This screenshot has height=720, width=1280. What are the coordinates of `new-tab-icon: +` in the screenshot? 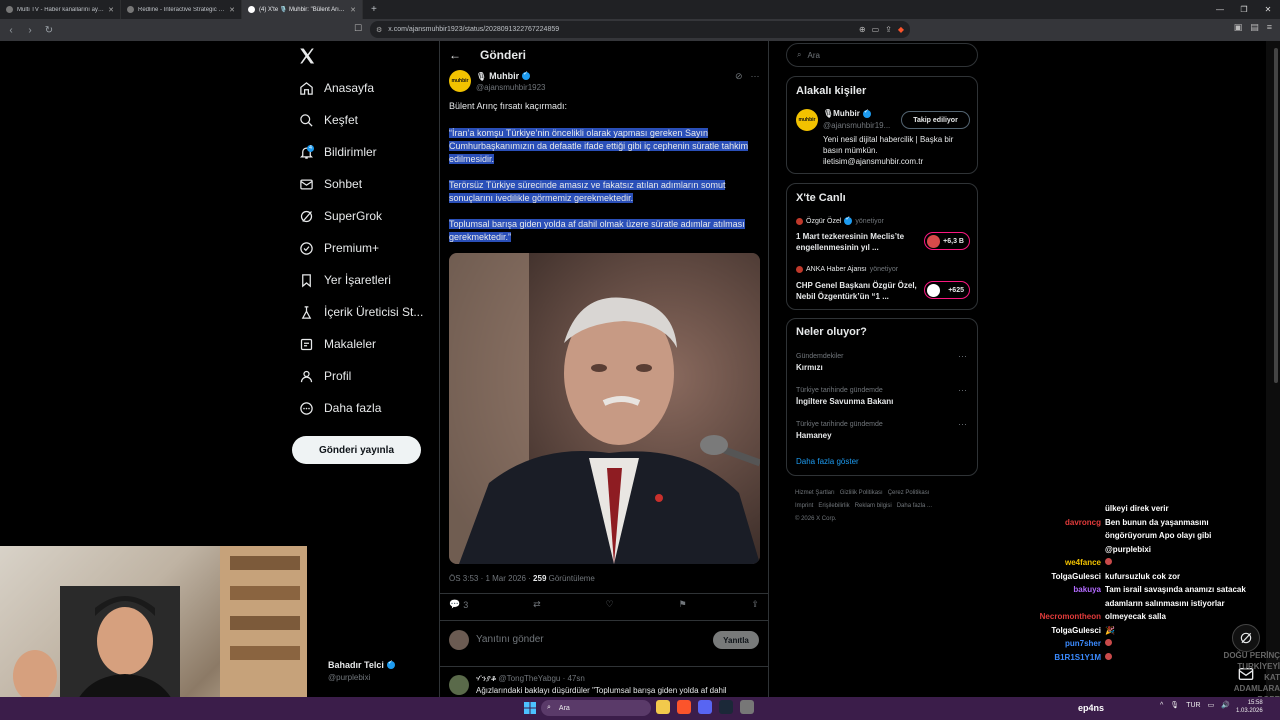 It's located at (374, 9).